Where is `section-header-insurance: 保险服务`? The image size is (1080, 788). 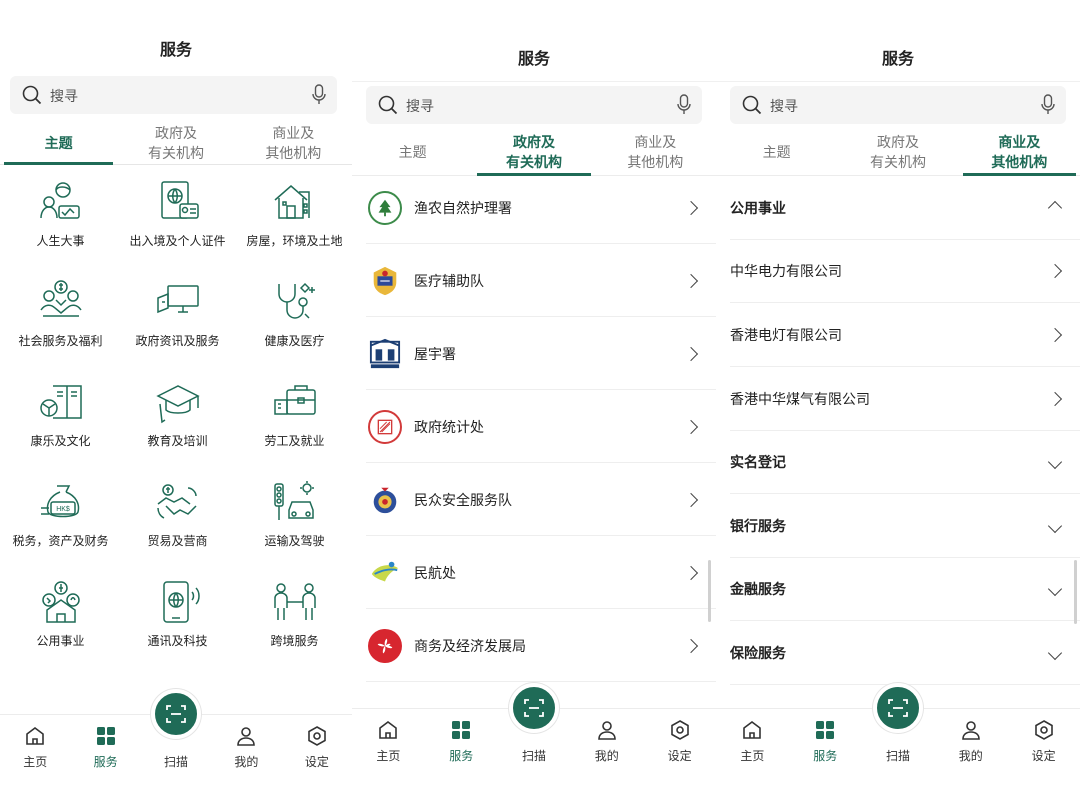 section-header-insurance: 保险服务 is located at coordinates (905, 653).